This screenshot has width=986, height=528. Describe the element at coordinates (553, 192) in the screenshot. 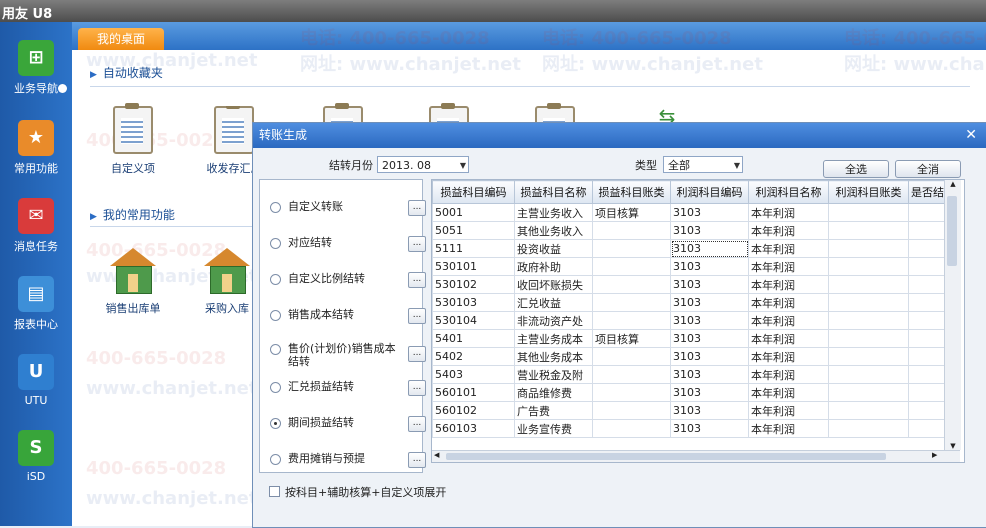

I see `column-header: 损益科目名称` at that location.